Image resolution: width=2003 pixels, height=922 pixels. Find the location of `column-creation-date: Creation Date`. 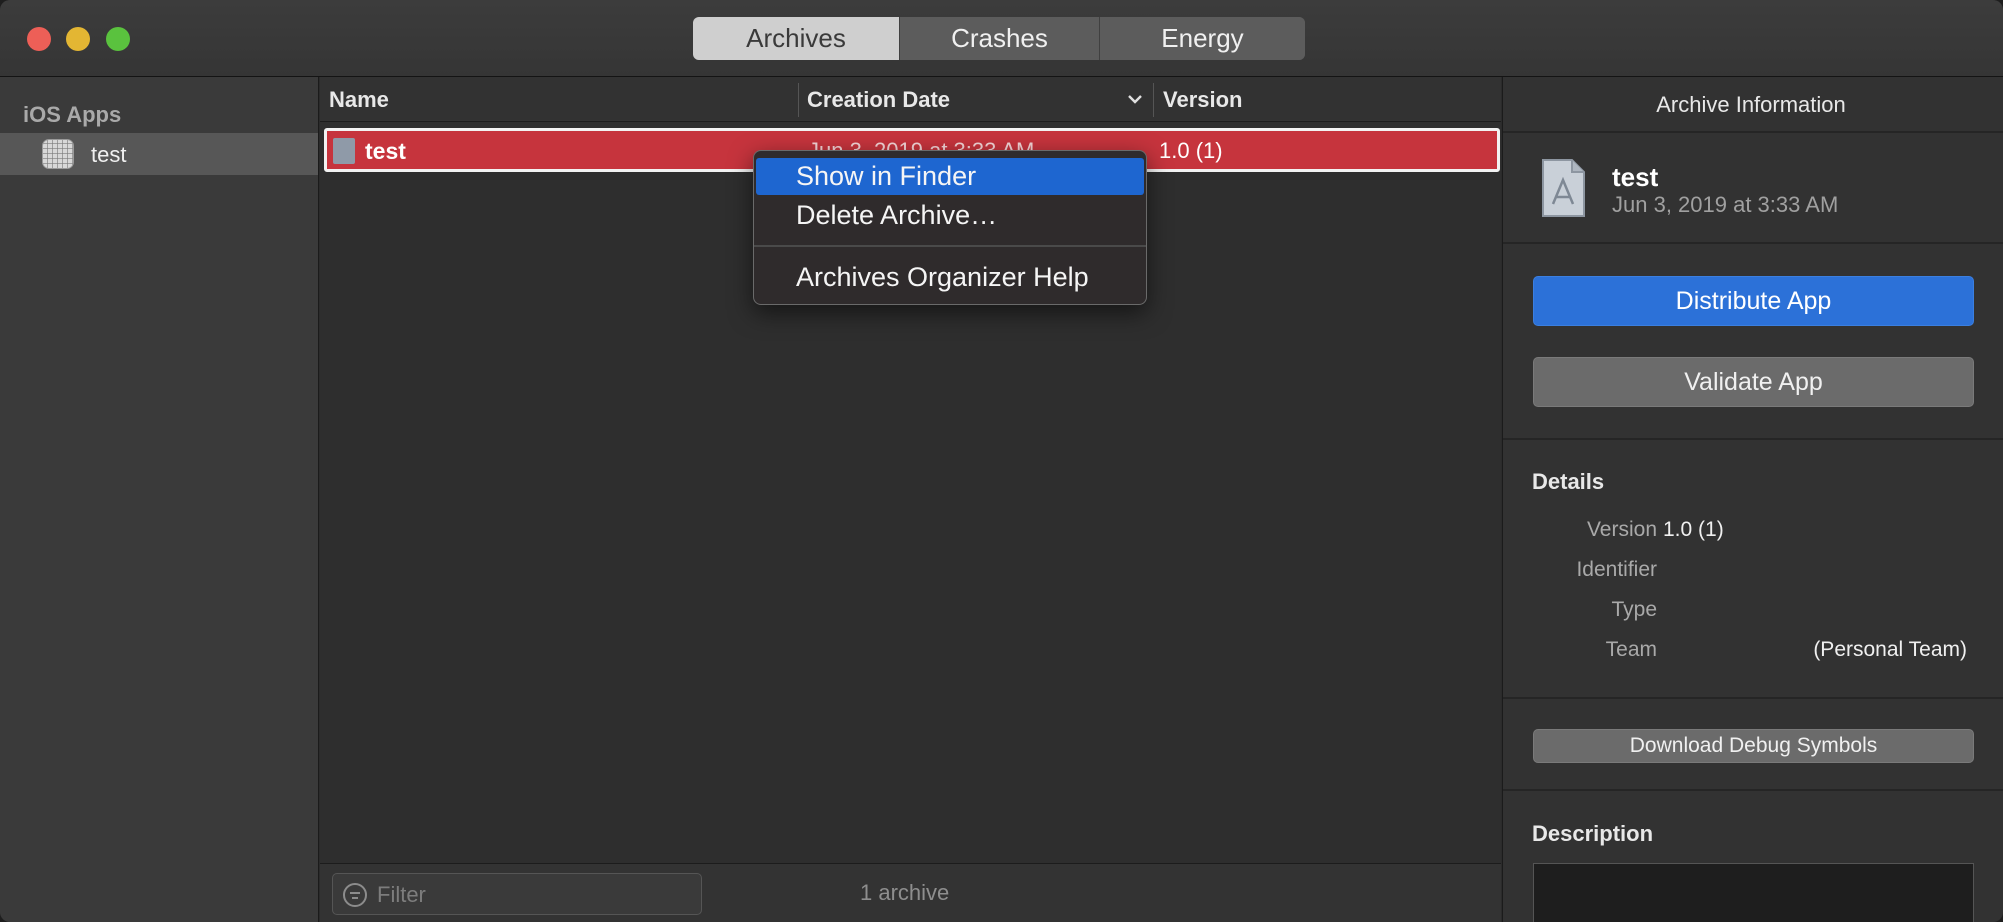

column-creation-date: Creation Date is located at coordinates (878, 100).